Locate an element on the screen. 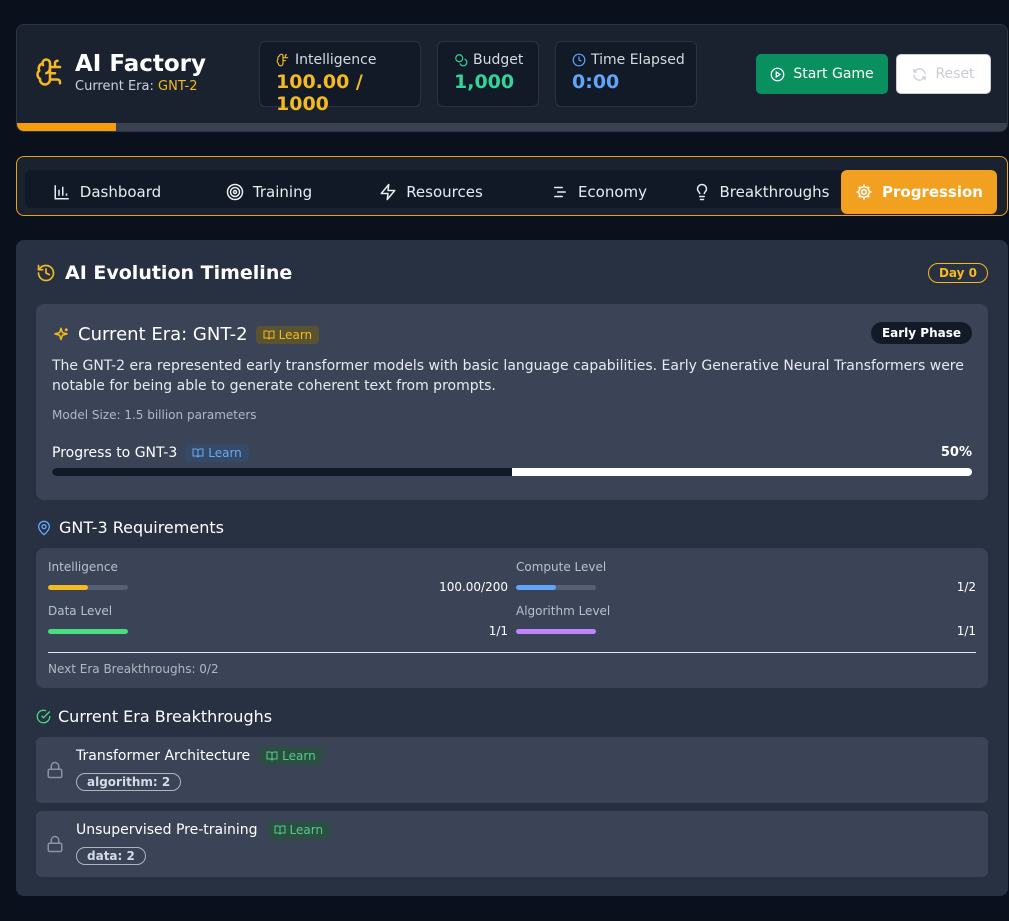  era-progress-strip is located at coordinates (512, 127).